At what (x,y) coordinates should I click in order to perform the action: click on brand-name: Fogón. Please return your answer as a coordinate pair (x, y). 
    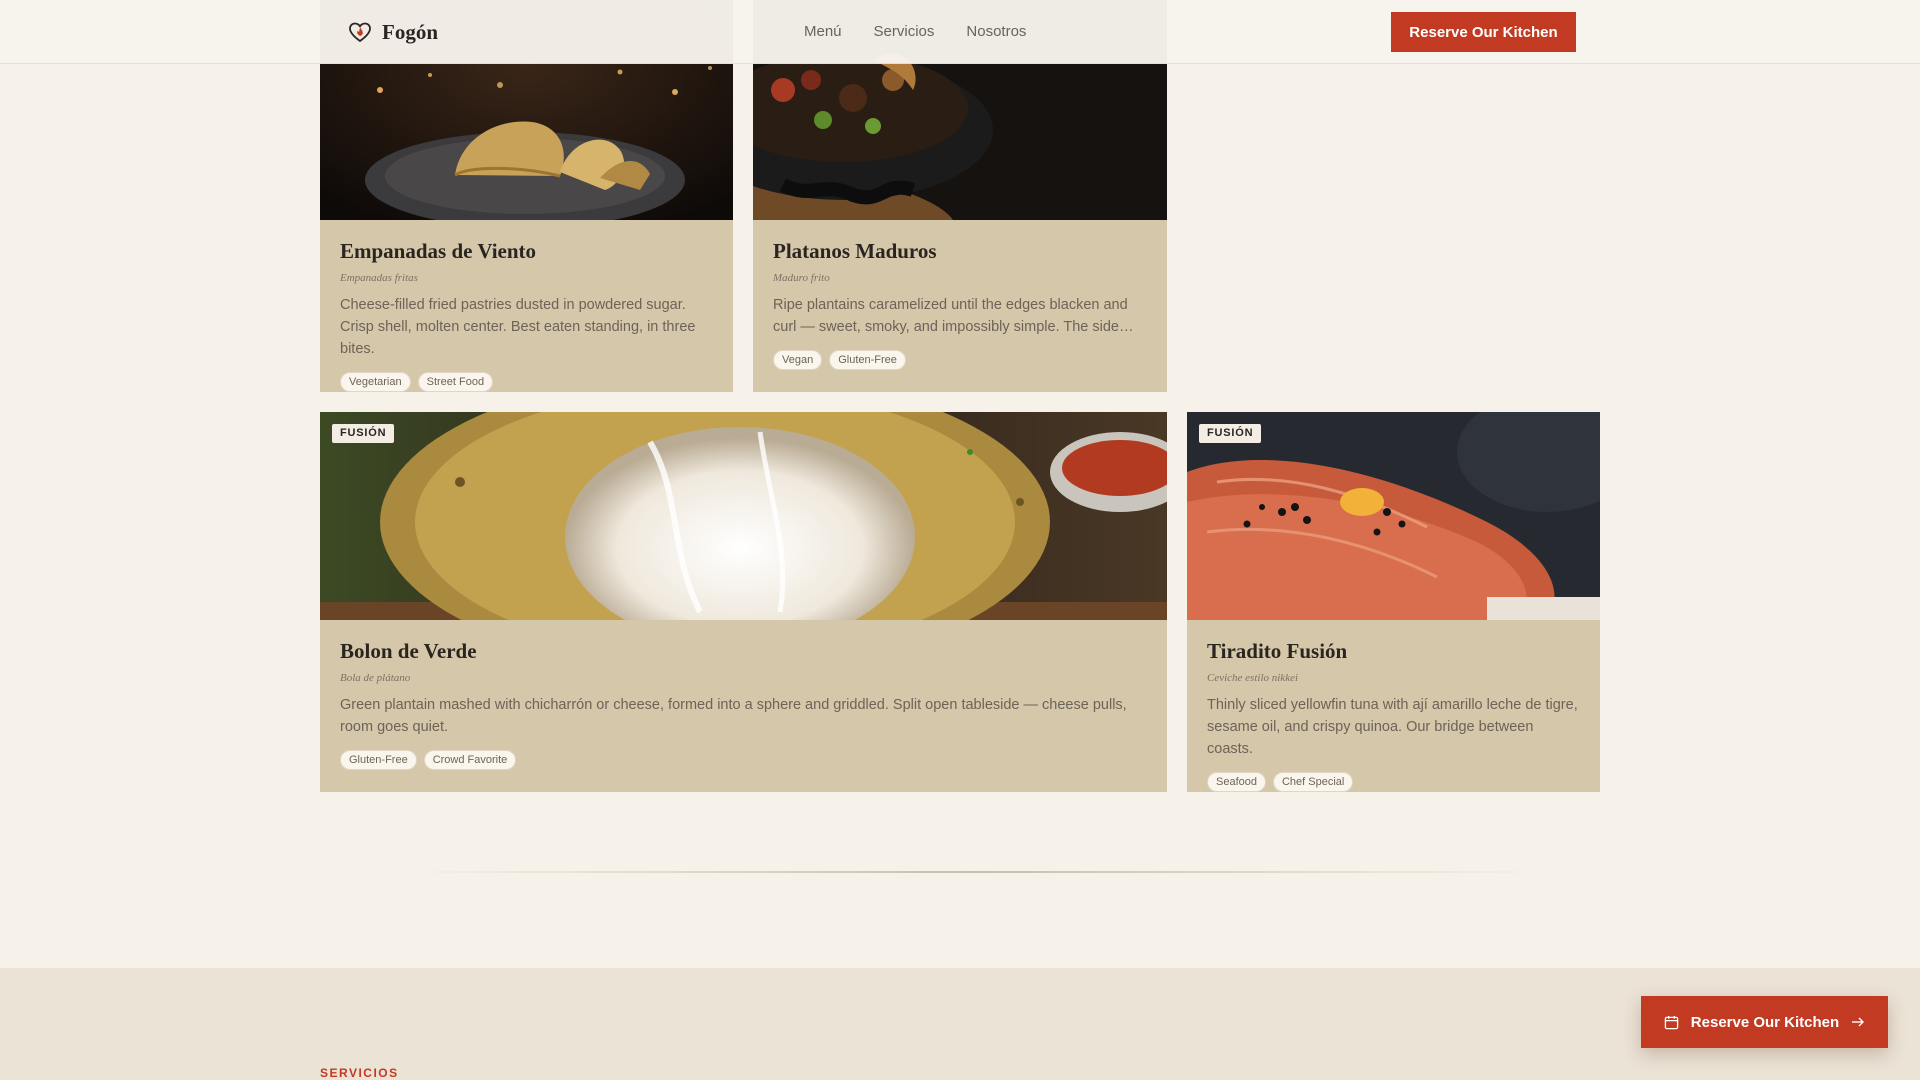
    Looking at the image, I should click on (410, 32).